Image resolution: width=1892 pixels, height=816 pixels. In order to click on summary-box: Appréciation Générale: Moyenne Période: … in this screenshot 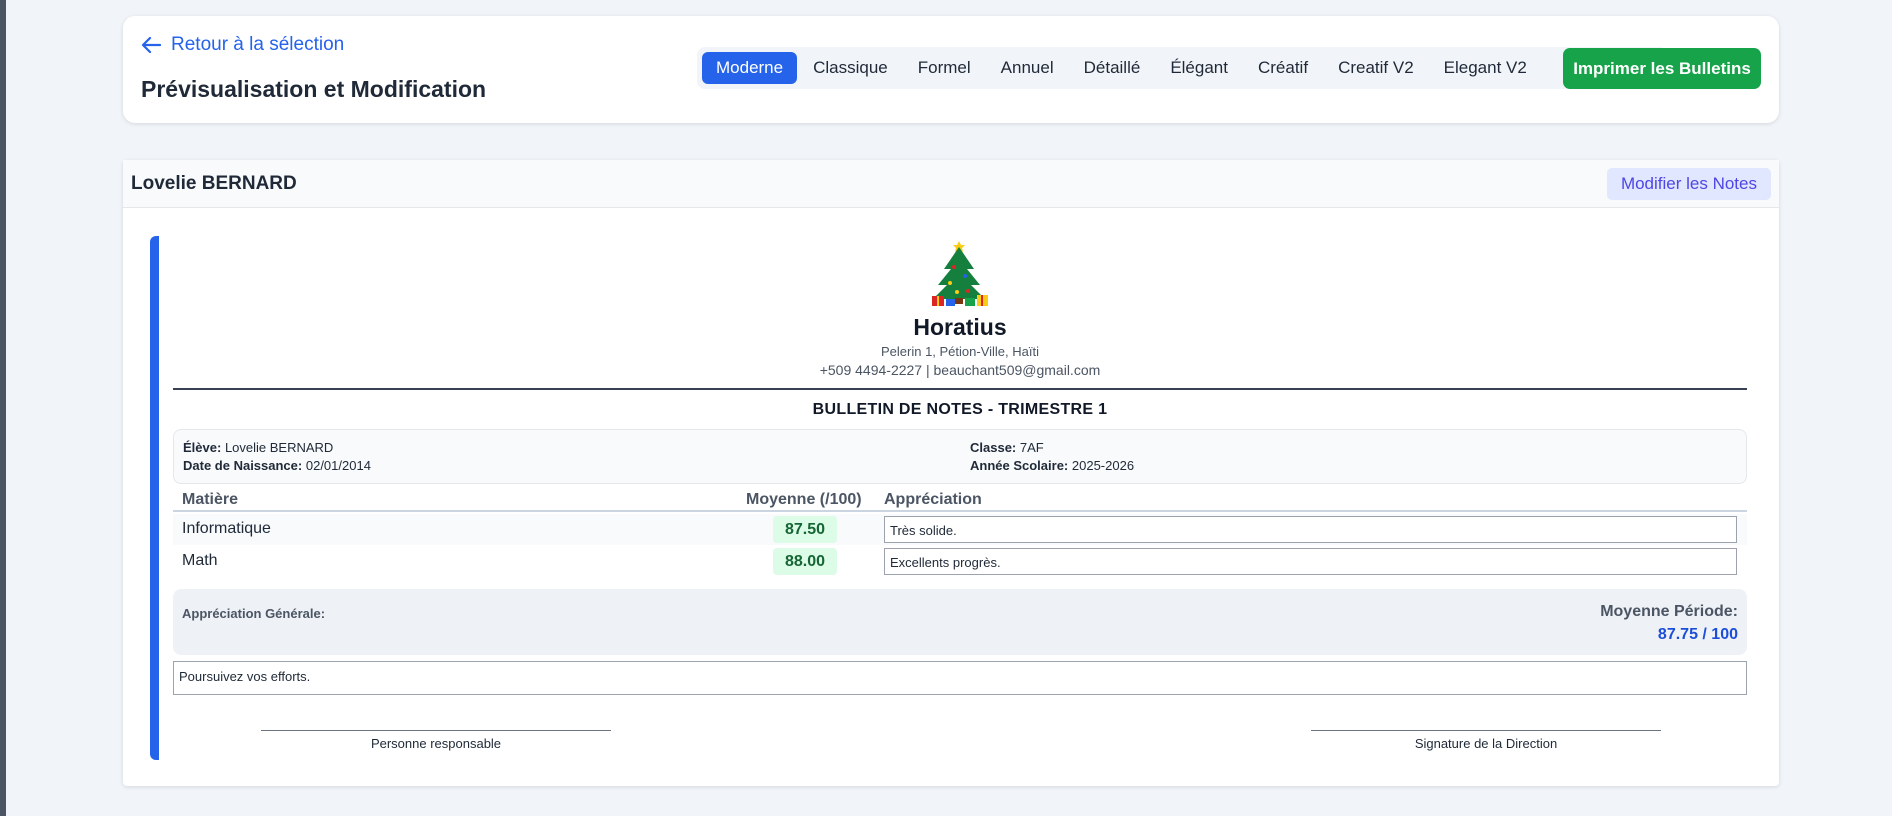, I will do `click(960, 622)`.